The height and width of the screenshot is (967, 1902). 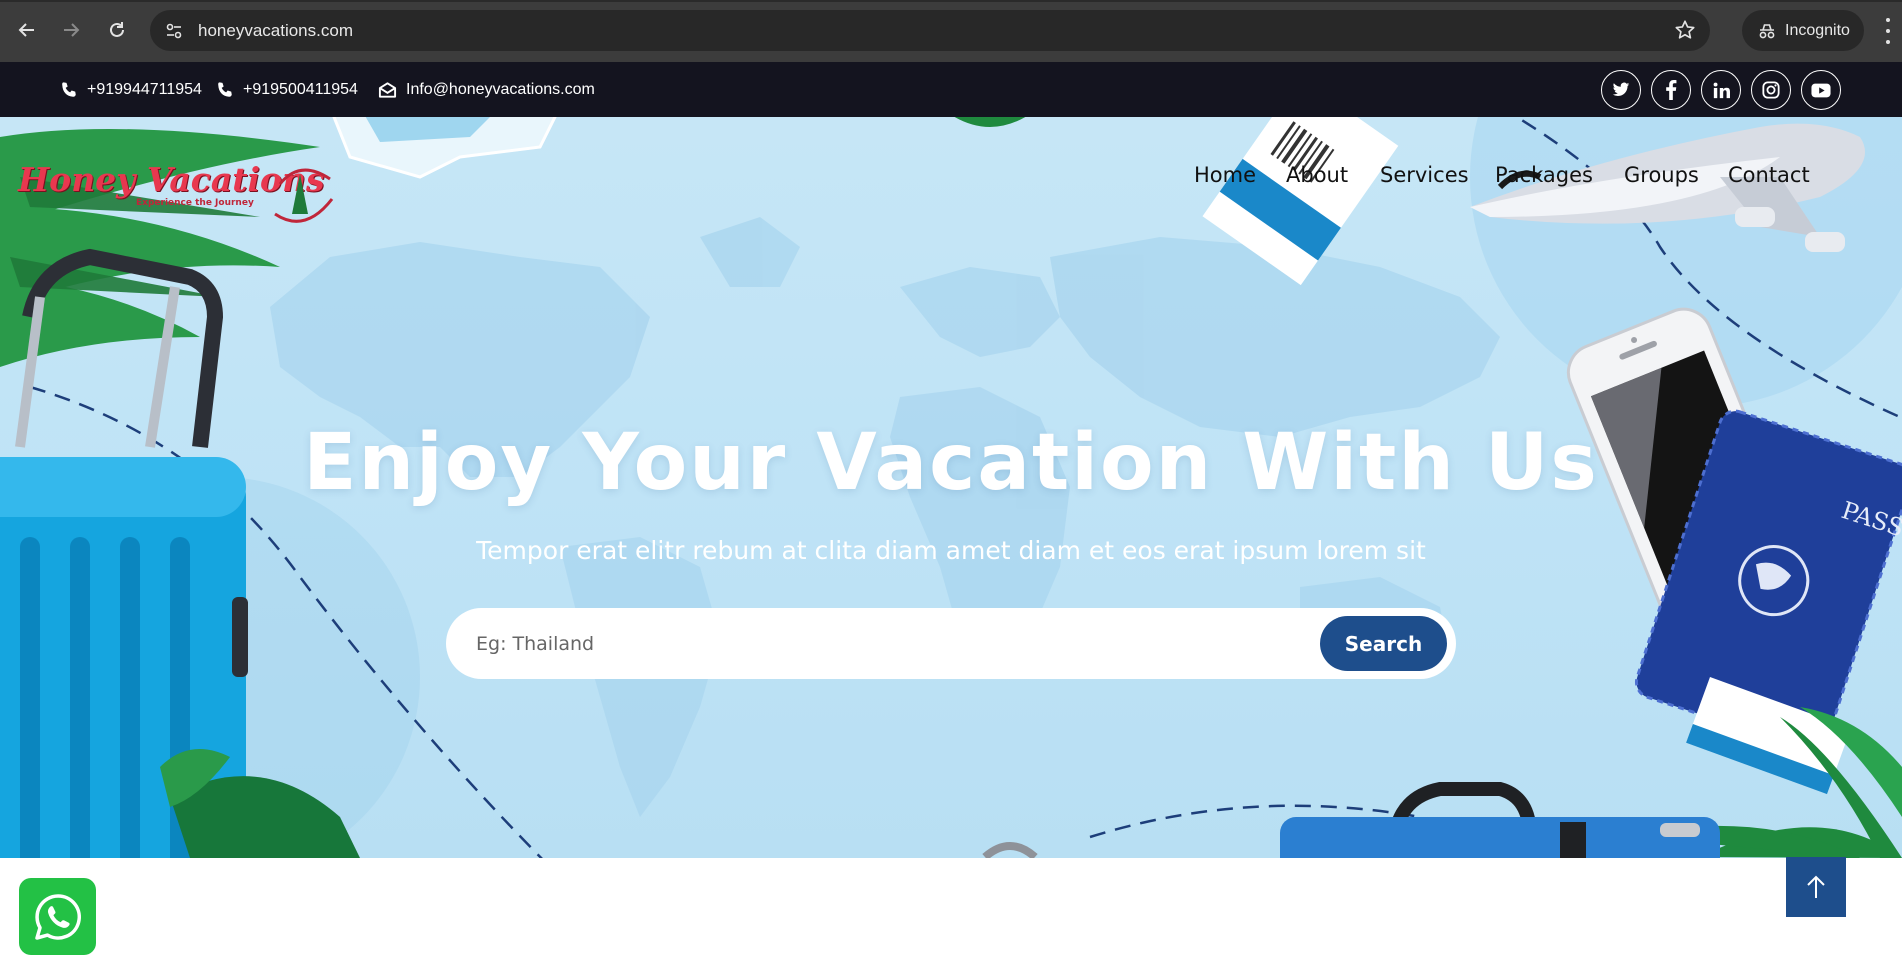 I want to click on nav-contact: Contact, so click(x=1769, y=175).